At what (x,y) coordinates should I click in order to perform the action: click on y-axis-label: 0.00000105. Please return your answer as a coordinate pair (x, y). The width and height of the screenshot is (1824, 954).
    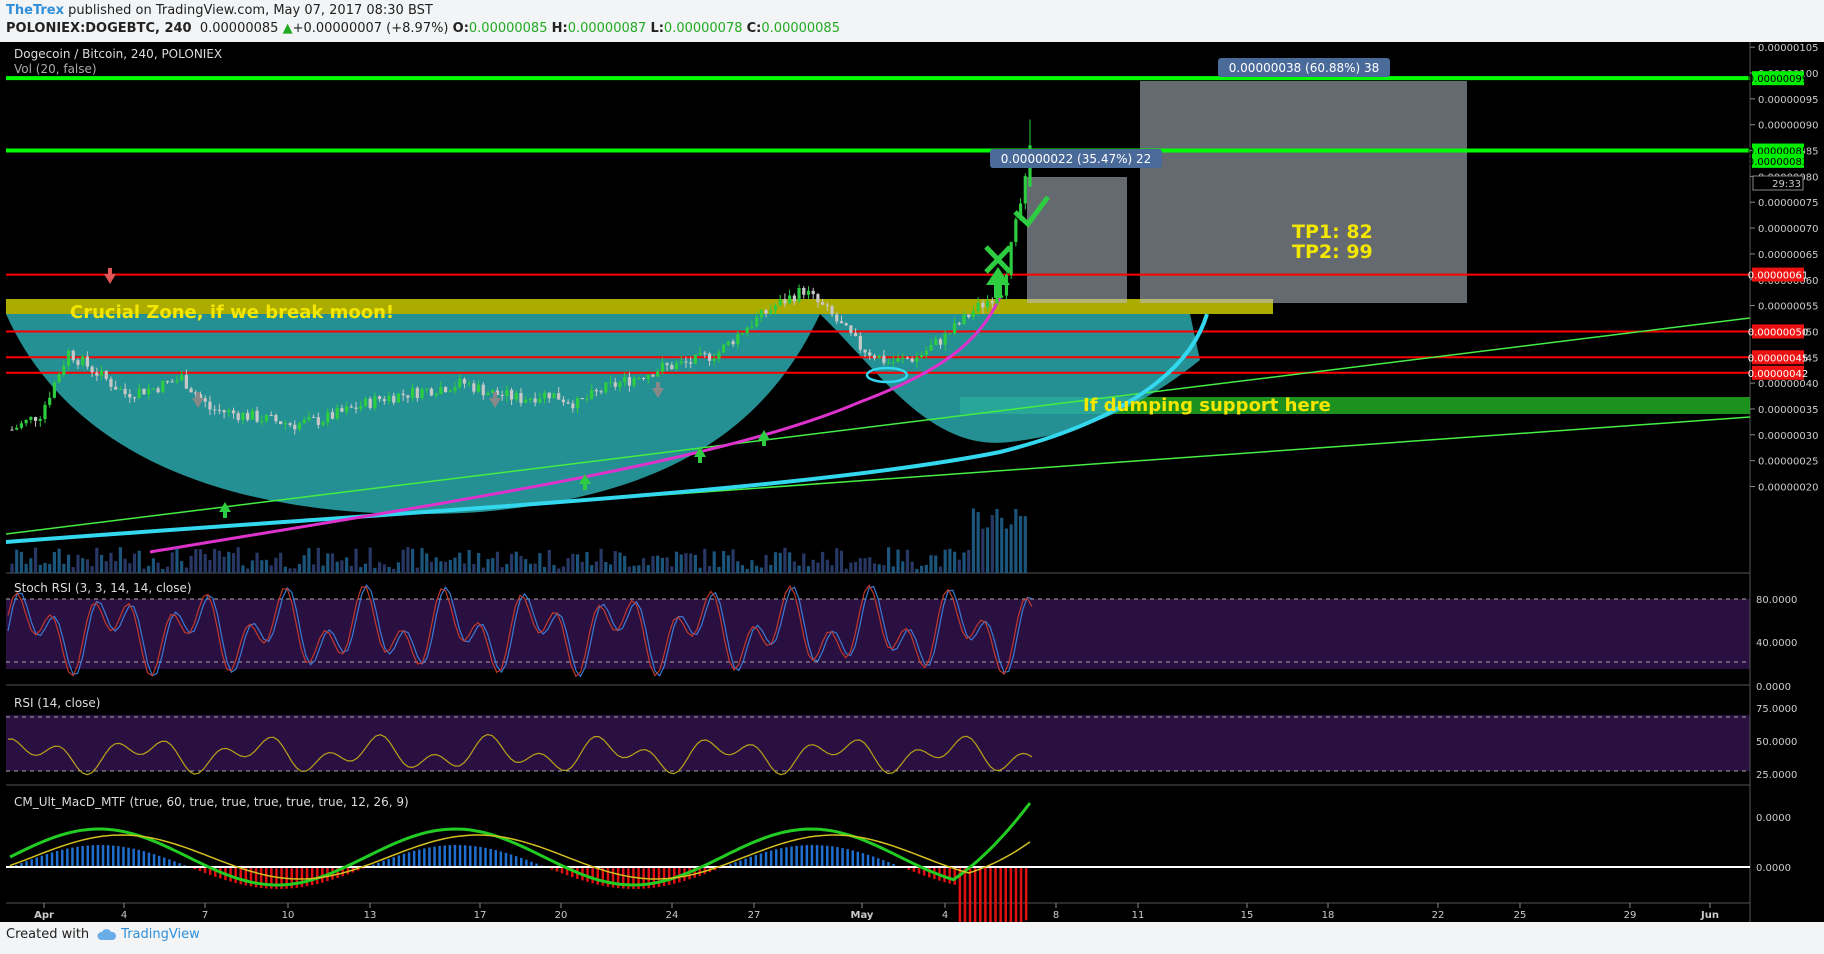
    Looking at the image, I should click on (1788, 48).